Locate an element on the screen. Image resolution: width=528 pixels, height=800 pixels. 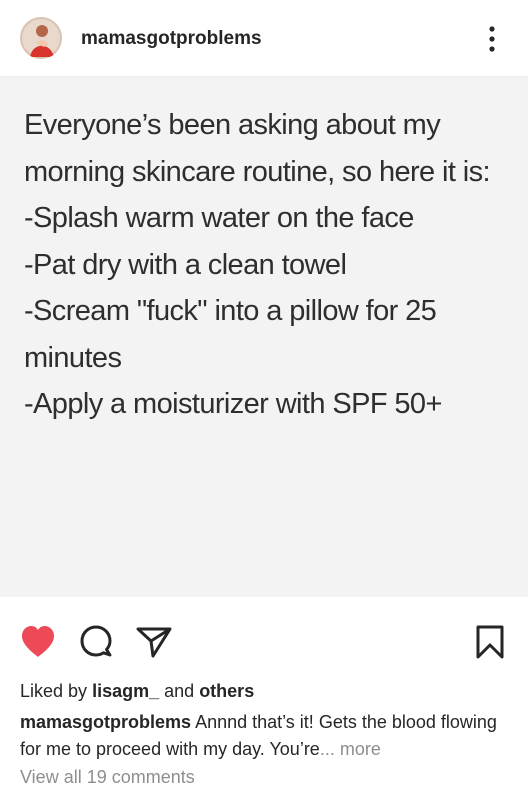
bookmark-icon is located at coordinates (490, 642).